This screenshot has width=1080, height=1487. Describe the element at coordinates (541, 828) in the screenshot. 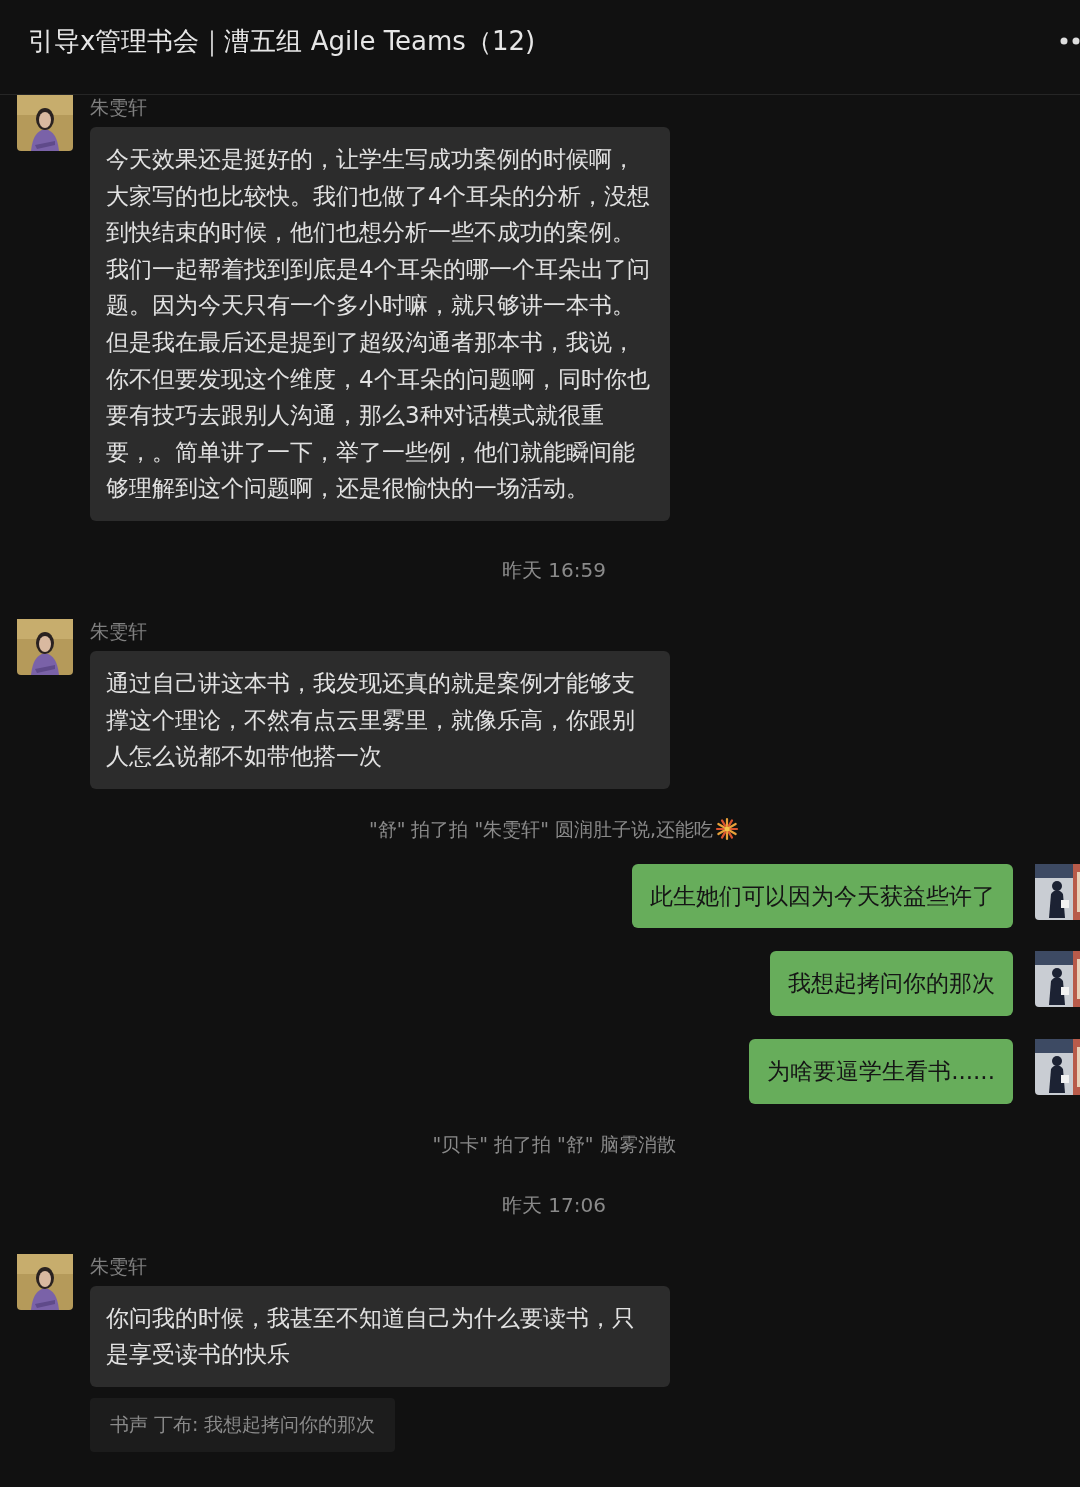

I see `system-notice: "舒" 拍了拍 "朱雯轩" 圆润肚子说,还能吃` at that location.